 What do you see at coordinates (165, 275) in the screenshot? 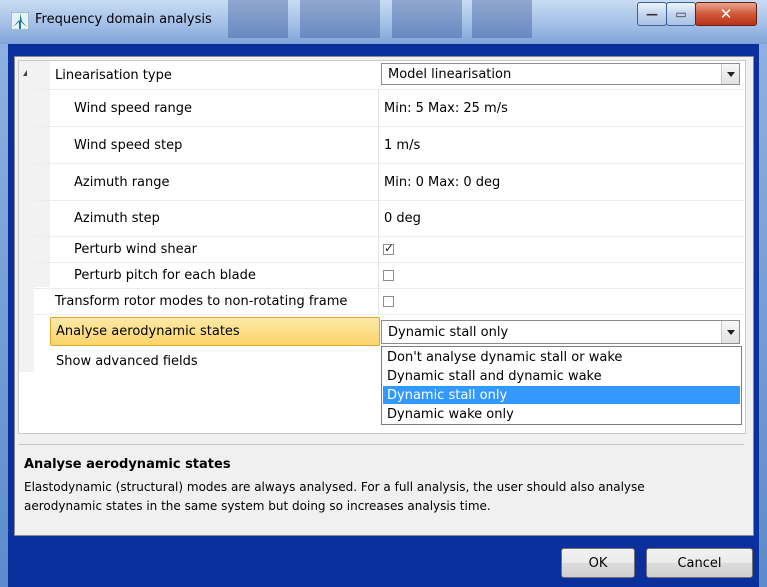
I see `row-label: Perturb pitch for each blade` at bounding box center [165, 275].